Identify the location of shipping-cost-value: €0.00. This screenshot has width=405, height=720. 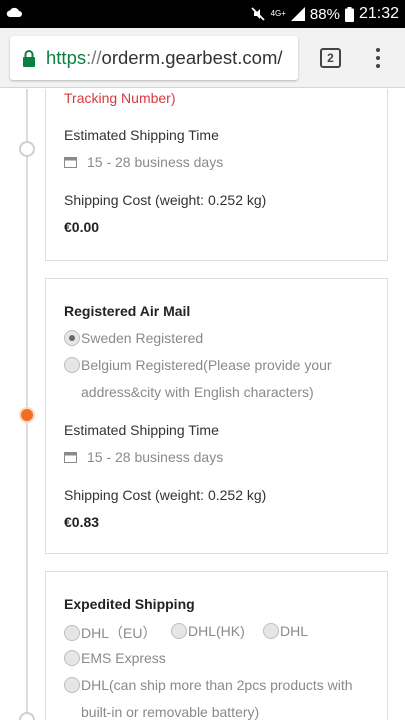
(82, 227).